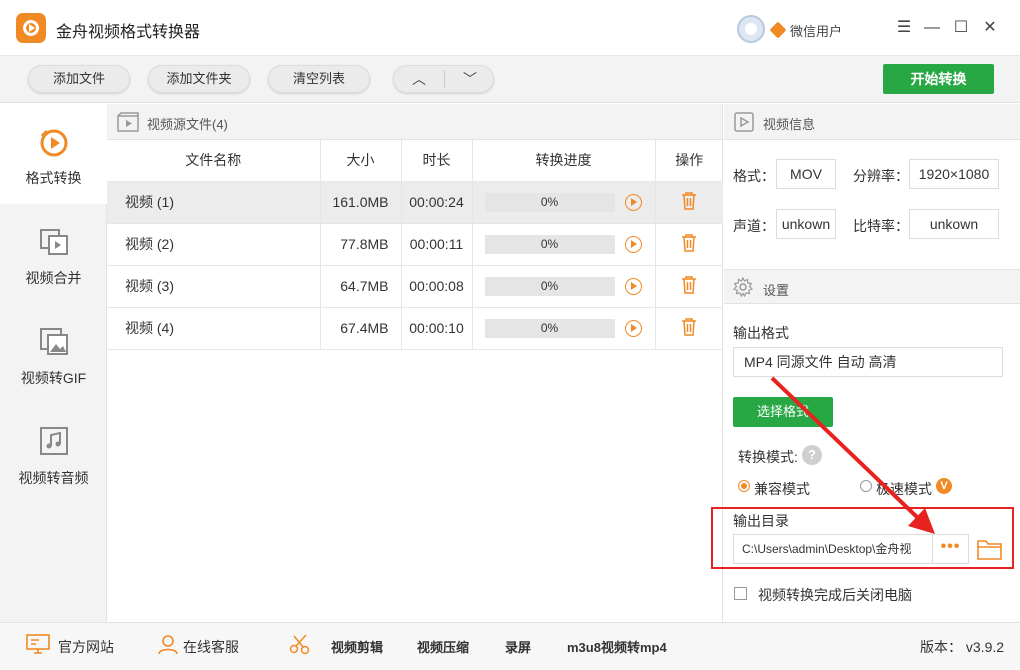 Image resolution: width=1020 pixels, height=670 pixels. What do you see at coordinates (881, 176) in the screenshot?
I see `resolution-label: 分辨率：` at bounding box center [881, 176].